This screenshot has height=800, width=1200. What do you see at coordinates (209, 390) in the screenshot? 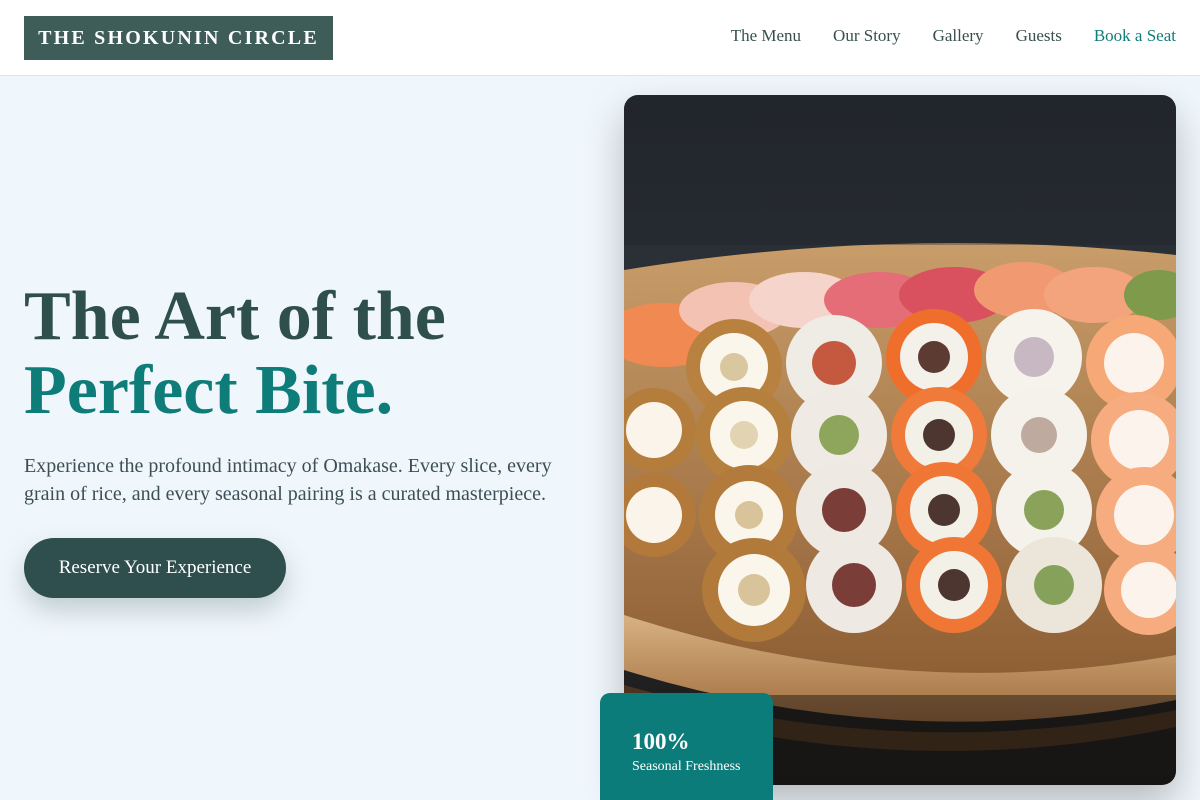
I see `hero-title-line-2: Perfect Bite.` at bounding box center [209, 390].